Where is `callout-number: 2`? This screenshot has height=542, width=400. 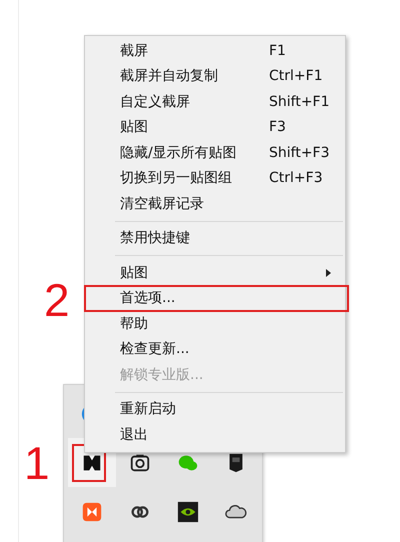 callout-number: 2 is located at coordinates (57, 300).